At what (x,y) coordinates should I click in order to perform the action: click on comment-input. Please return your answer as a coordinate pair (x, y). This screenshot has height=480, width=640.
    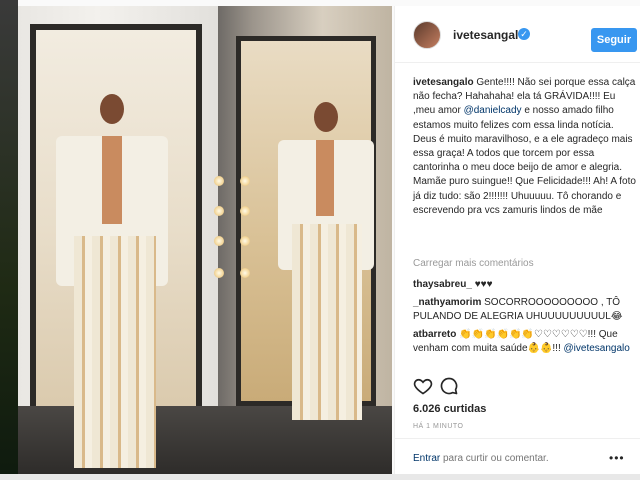
    Looking at the image, I should click on (523, 458).